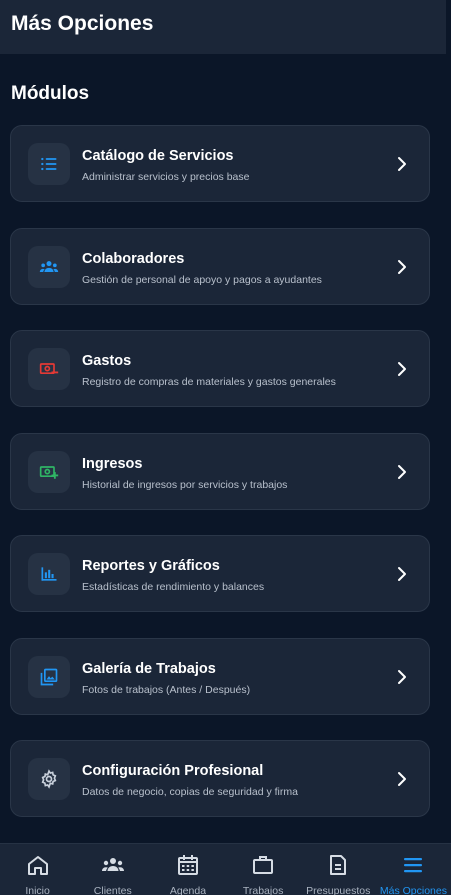  What do you see at coordinates (338, 890) in the screenshot?
I see `nav-label: Presupuestos` at bounding box center [338, 890].